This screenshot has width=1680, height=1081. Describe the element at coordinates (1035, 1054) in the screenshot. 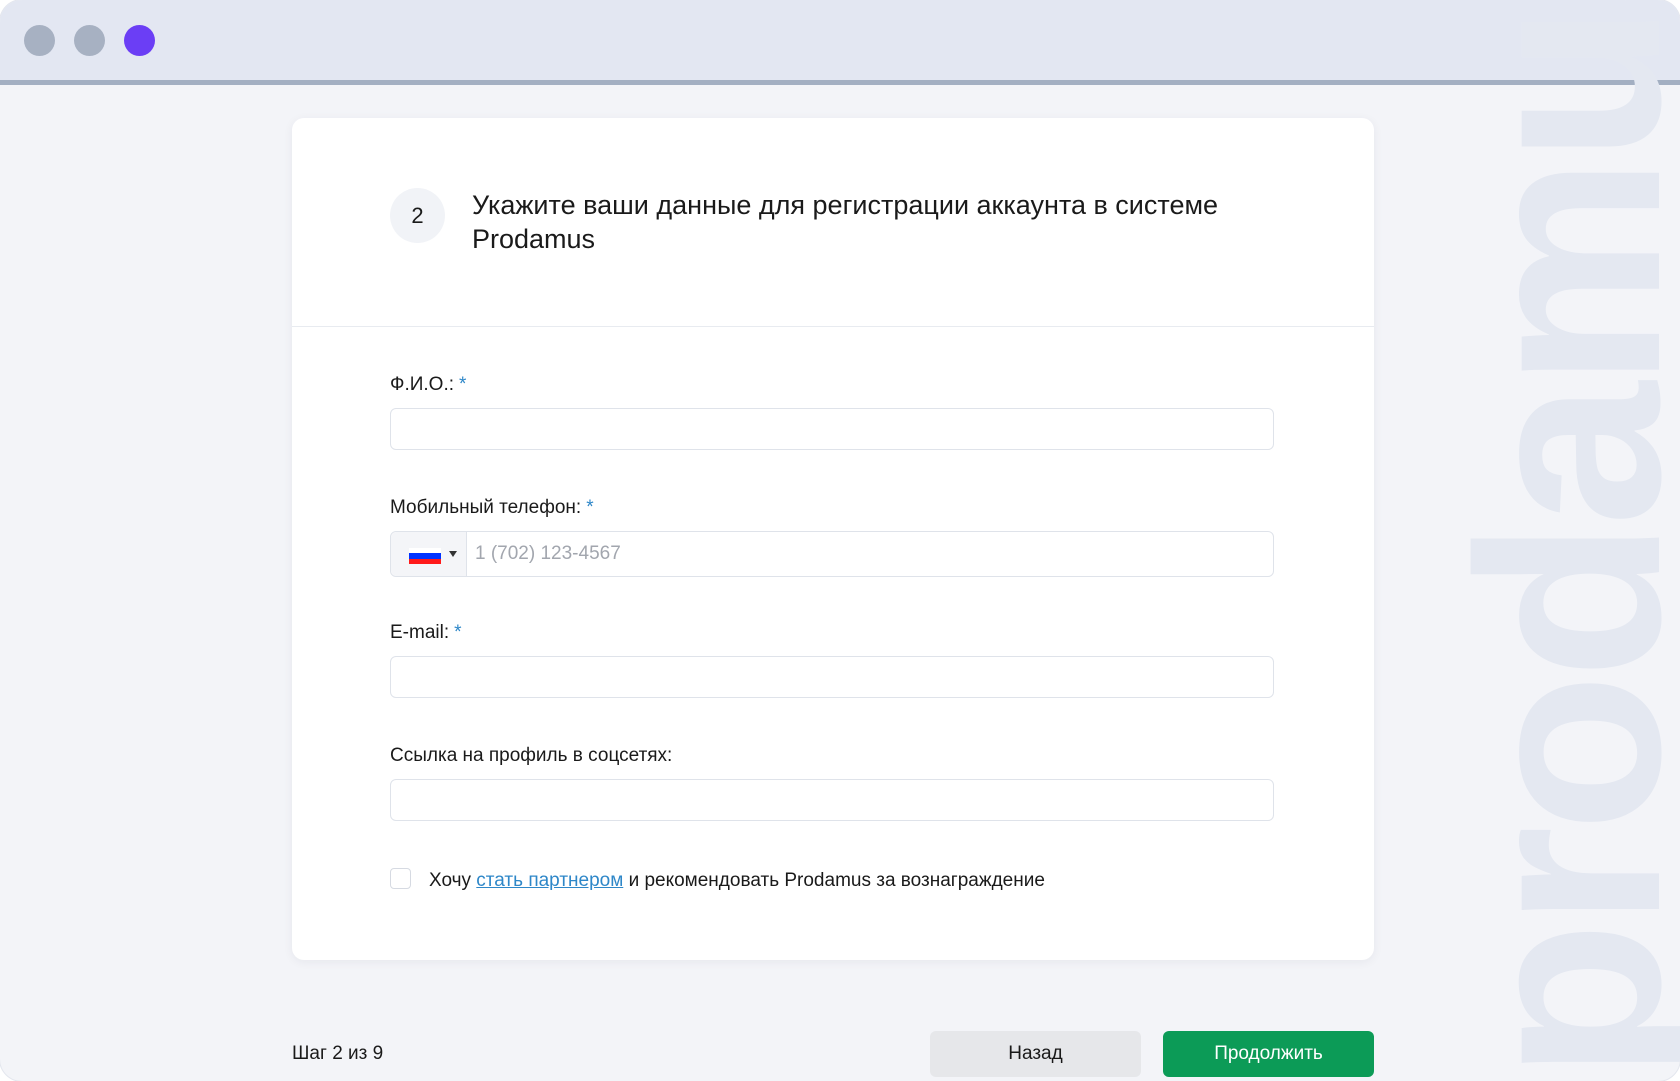

I see `back-button: Назад` at that location.